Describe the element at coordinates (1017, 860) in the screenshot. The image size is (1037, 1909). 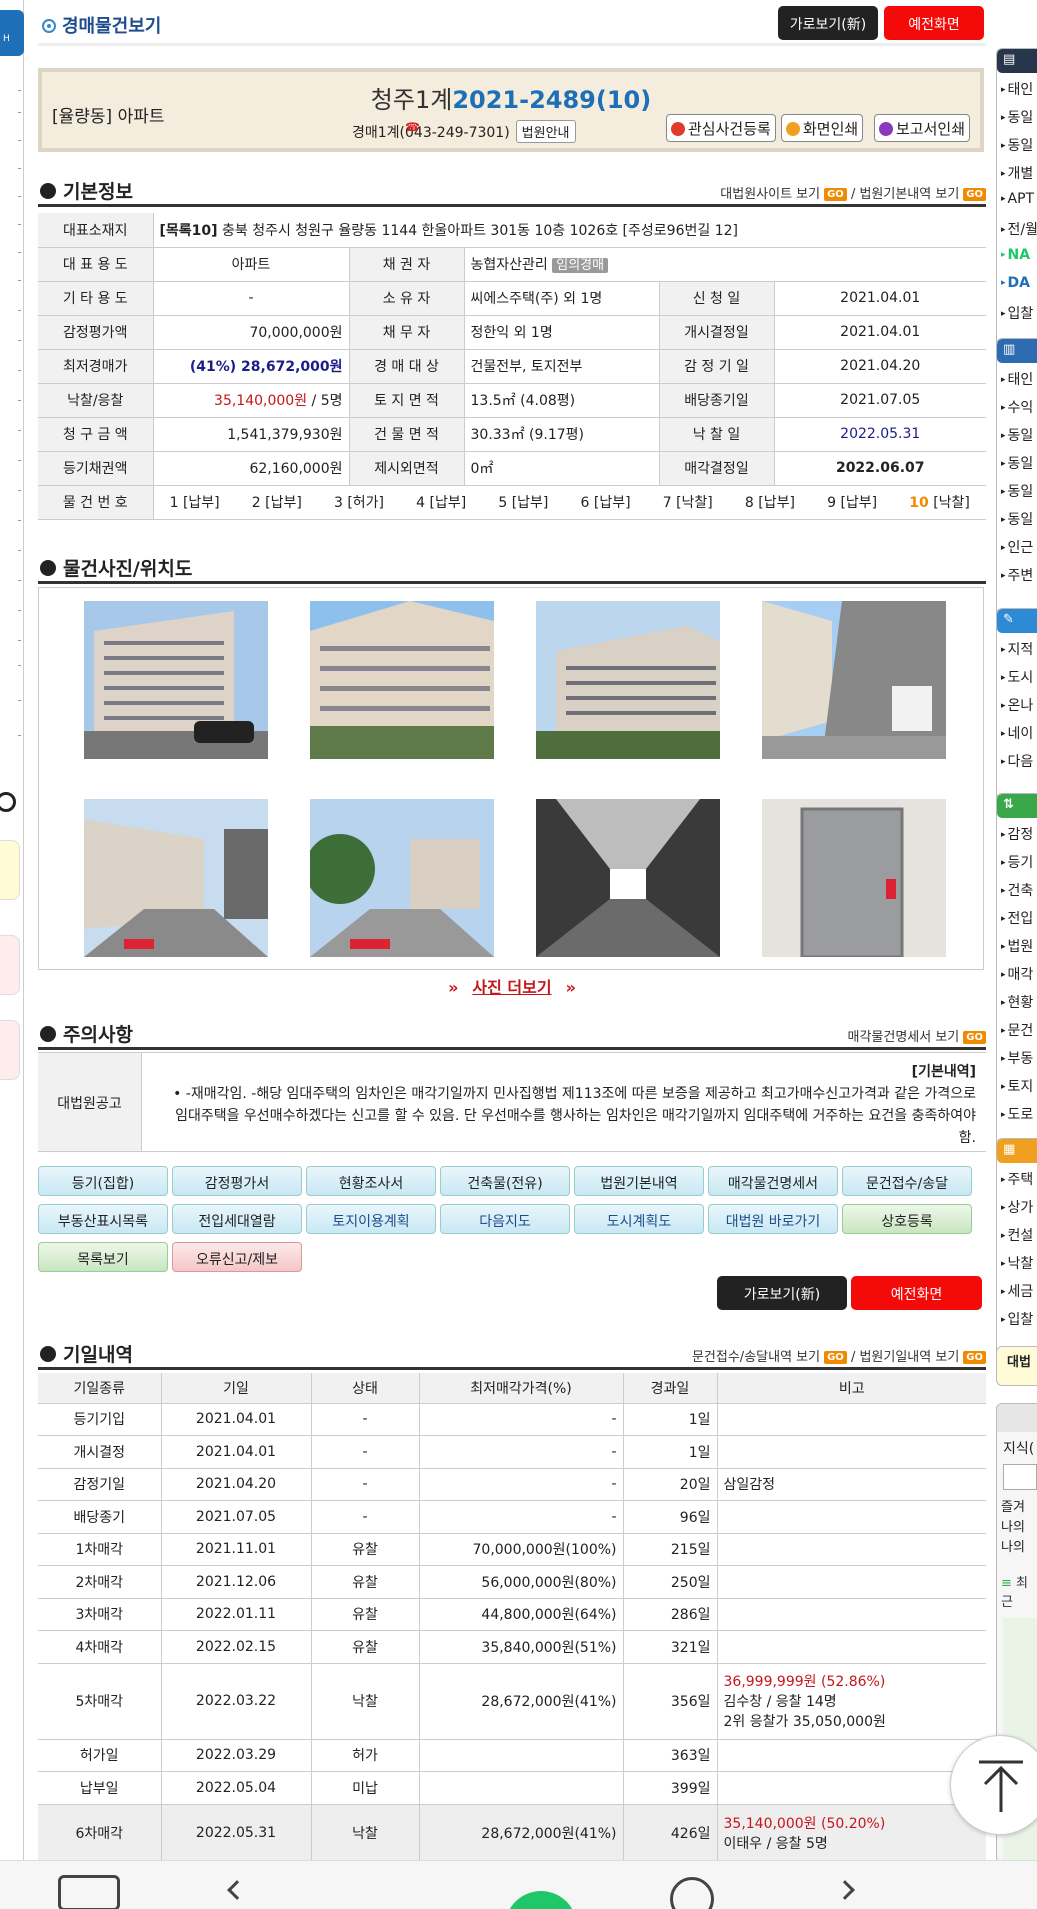
I see `right-menu-item: 등기` at that location.